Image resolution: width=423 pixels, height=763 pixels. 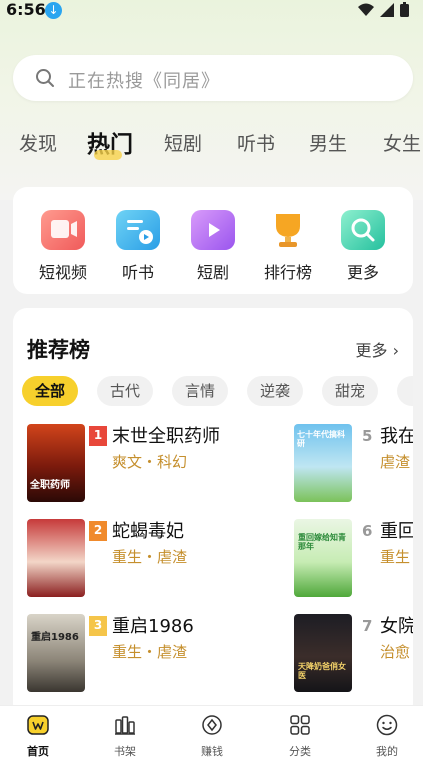 I want to click on rank-number: 6, so click(x=367, y=531).